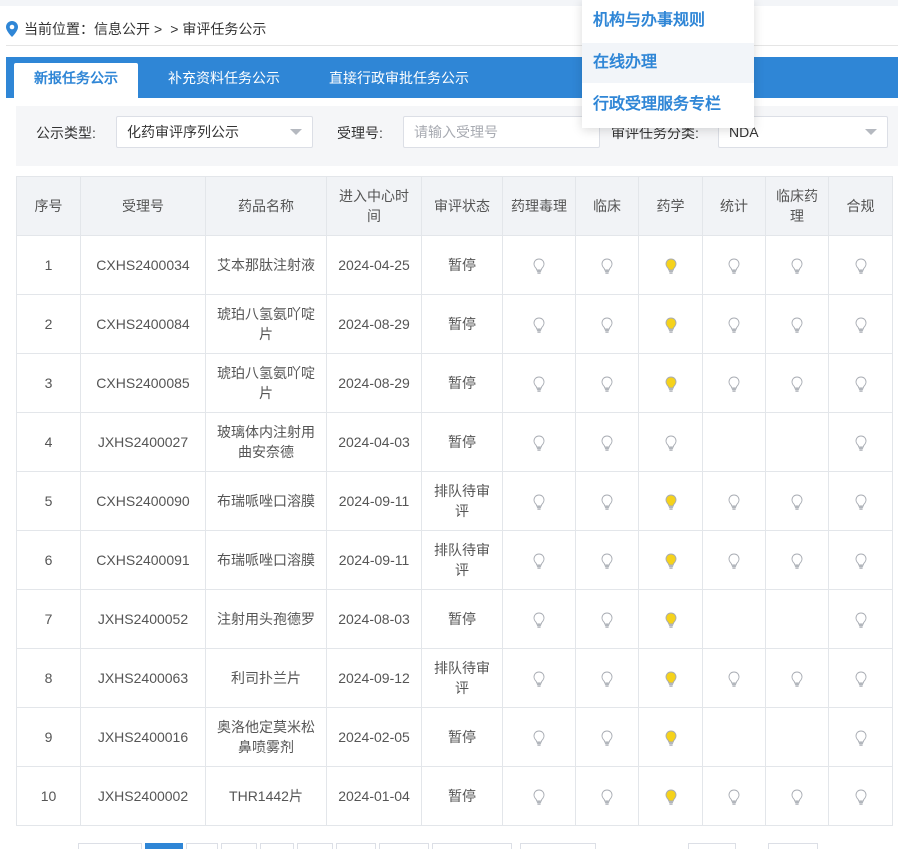 The image size is (898, 849). I want to click on menu-item-rules: 机构与办事规则, so click(668, 21).